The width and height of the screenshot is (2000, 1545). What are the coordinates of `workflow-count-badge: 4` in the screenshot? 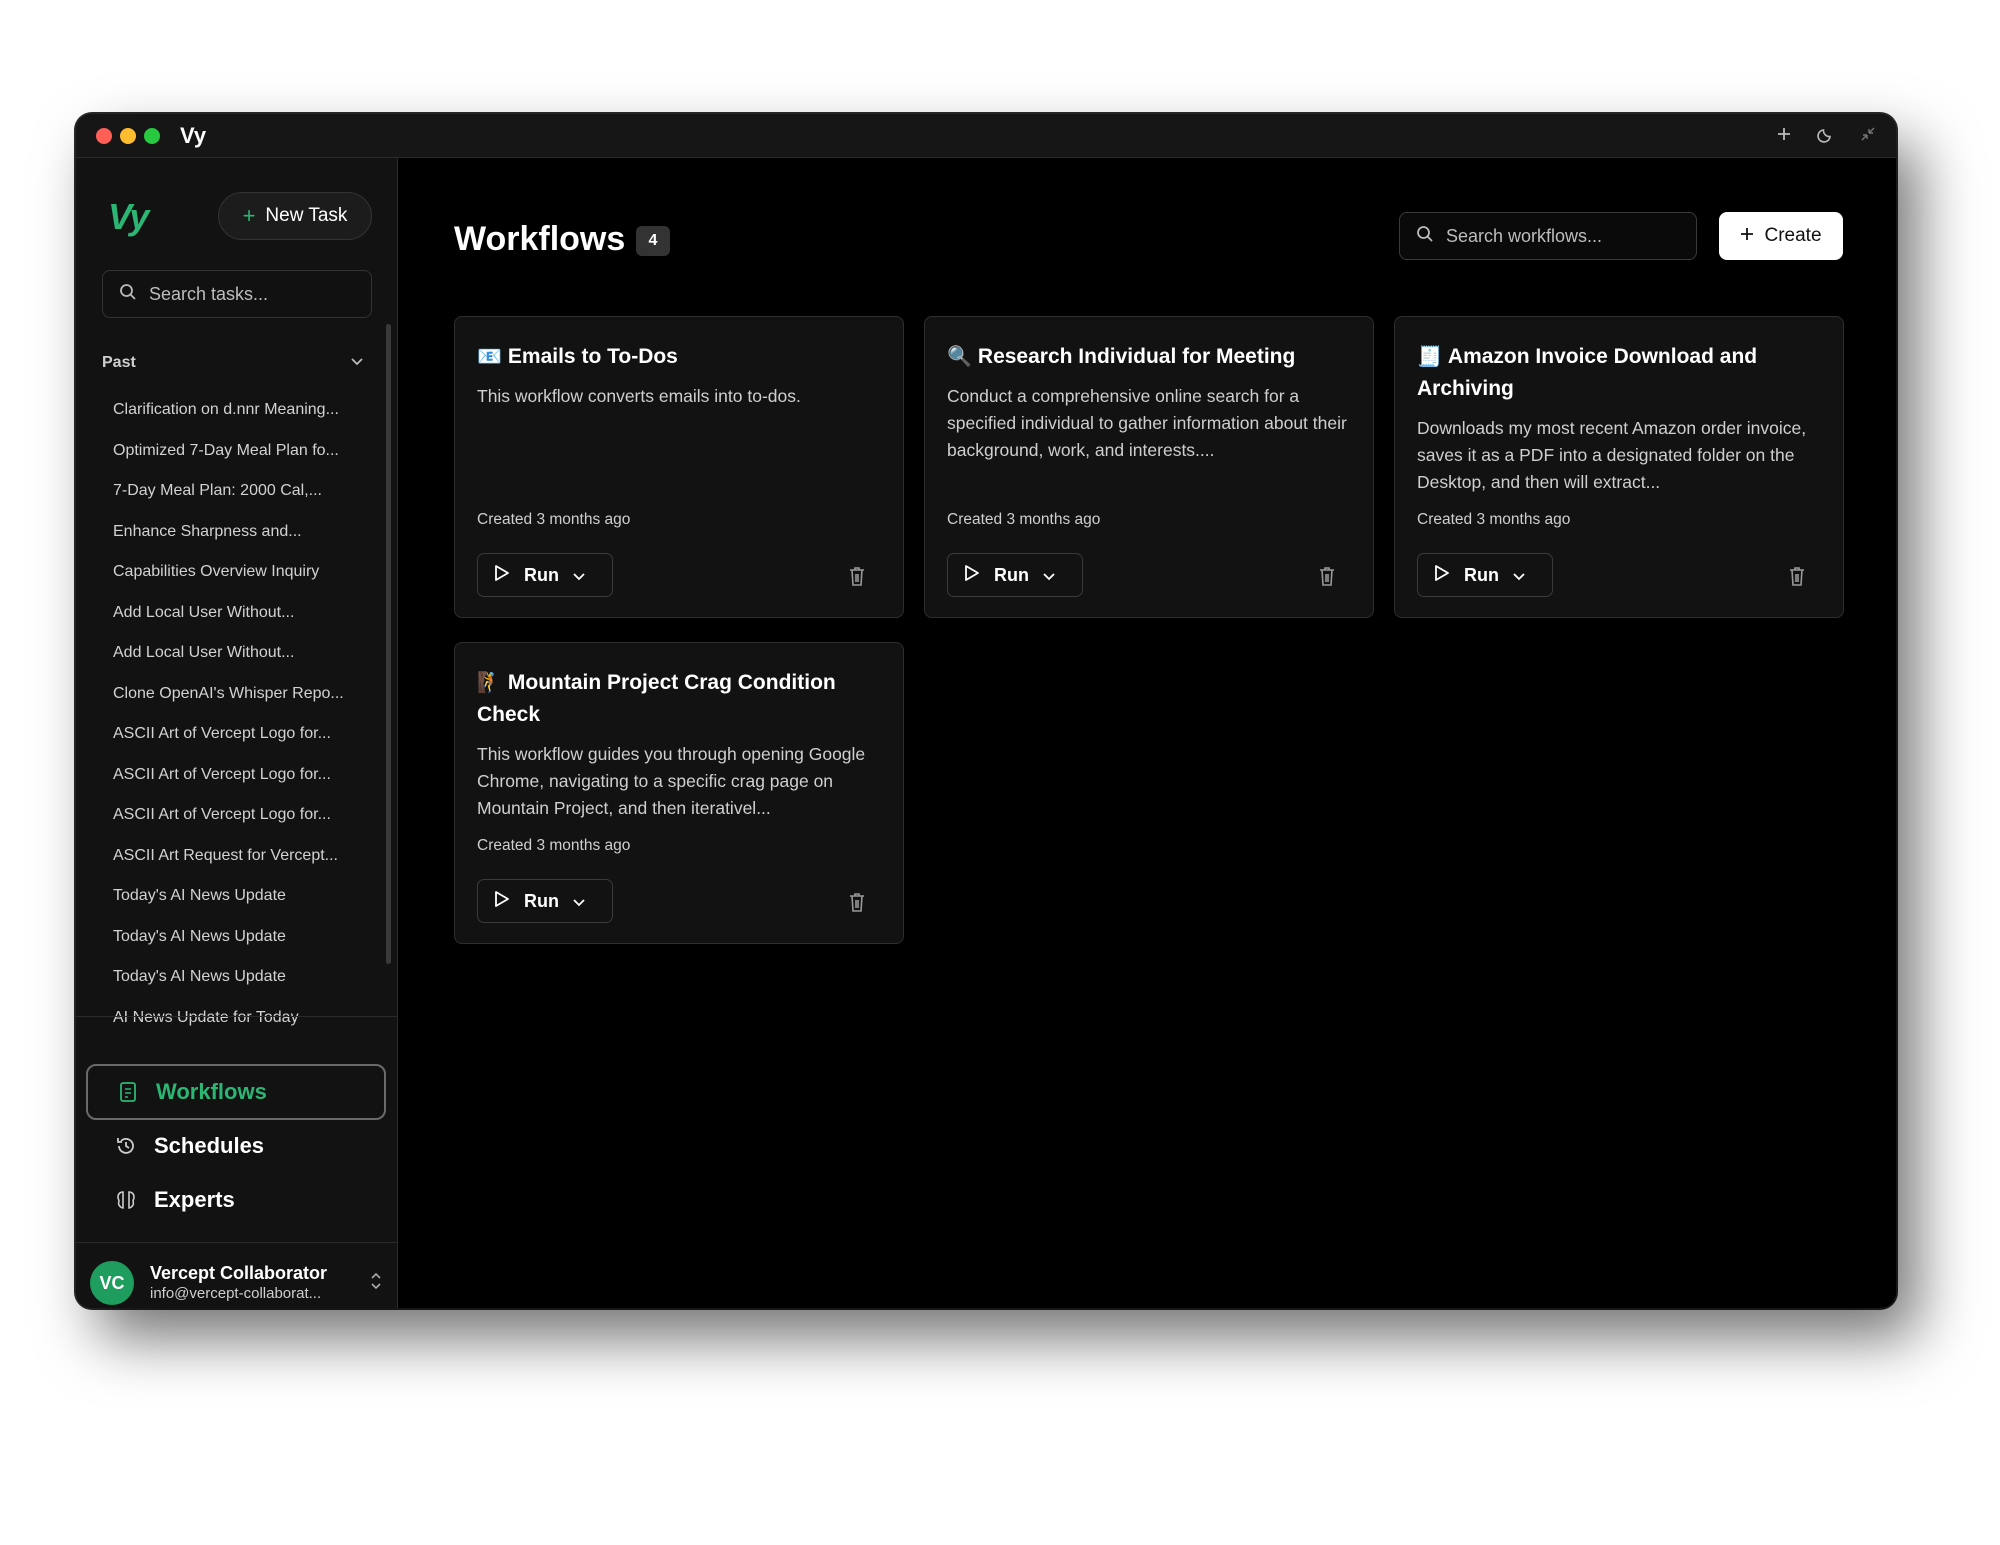 It's located at (653, 241).